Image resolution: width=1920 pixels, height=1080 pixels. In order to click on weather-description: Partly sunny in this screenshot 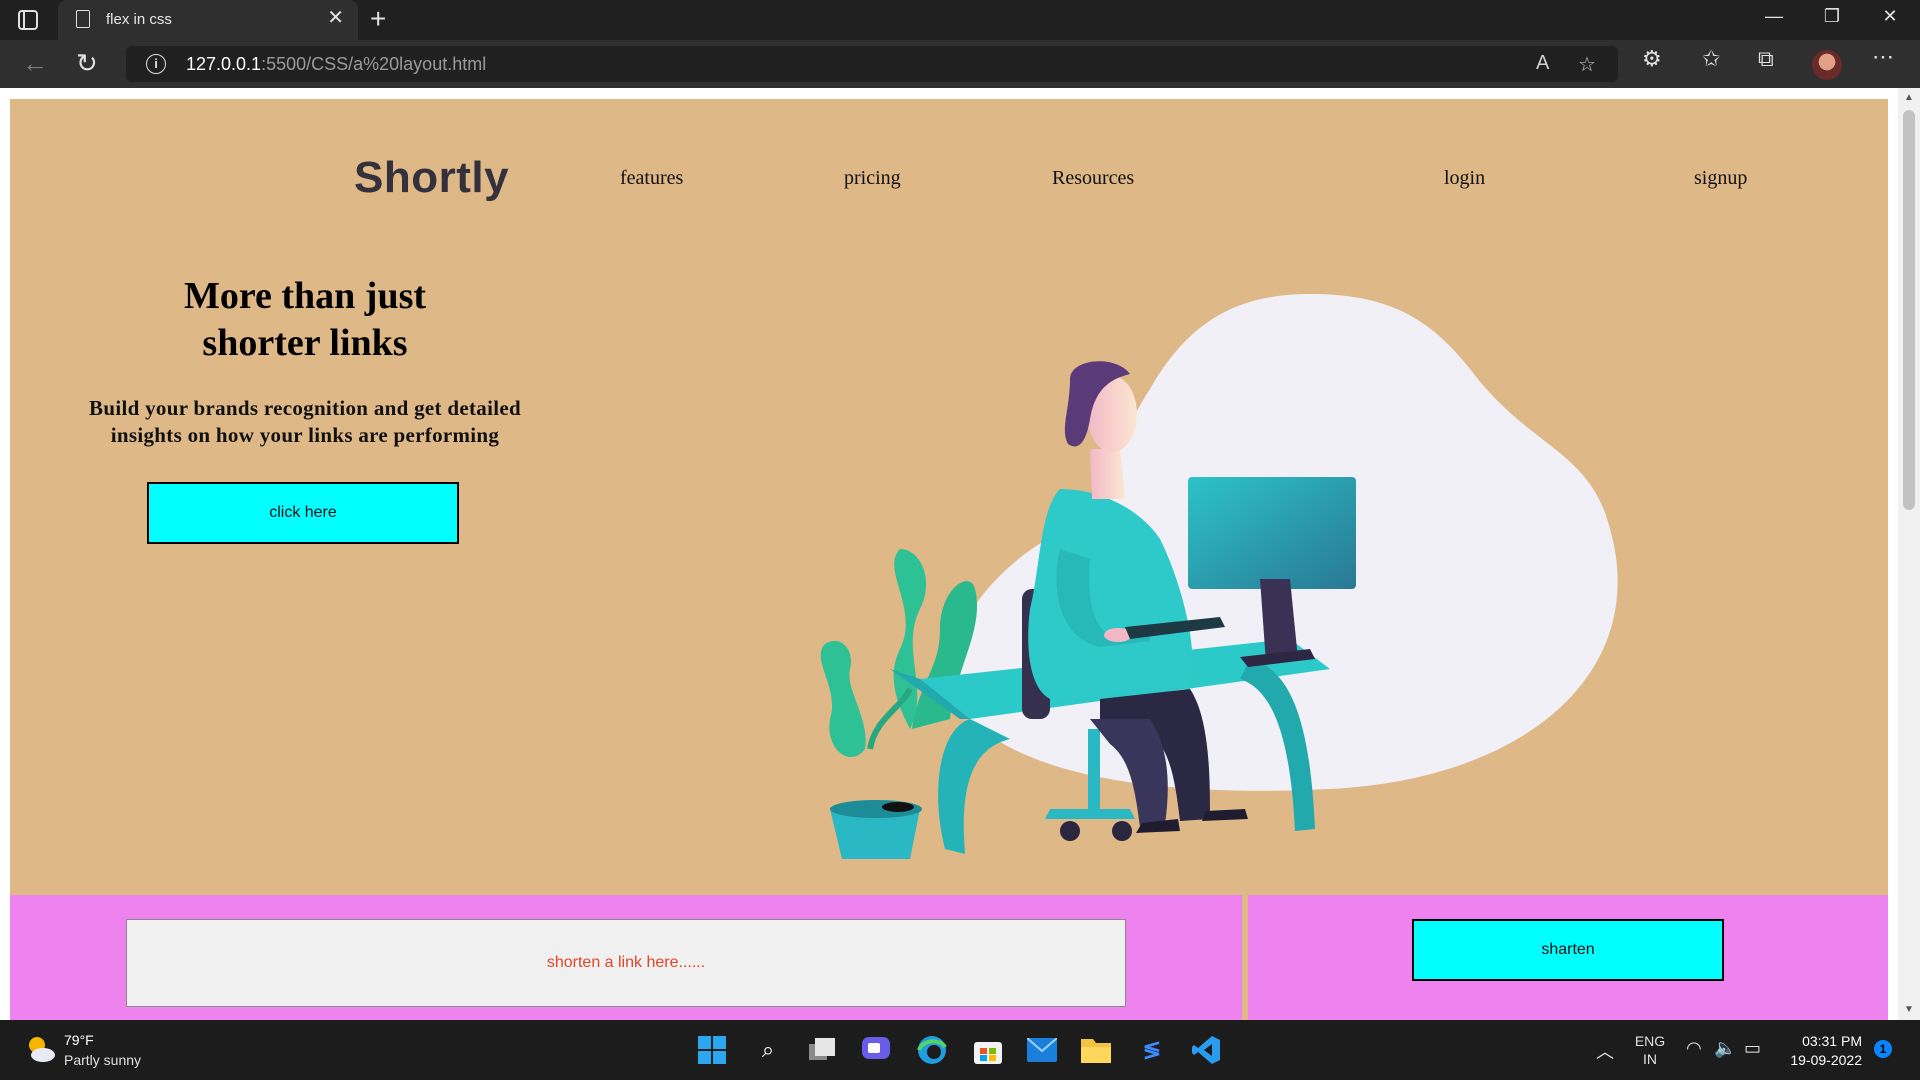, I will do `click(103, 1060)`.